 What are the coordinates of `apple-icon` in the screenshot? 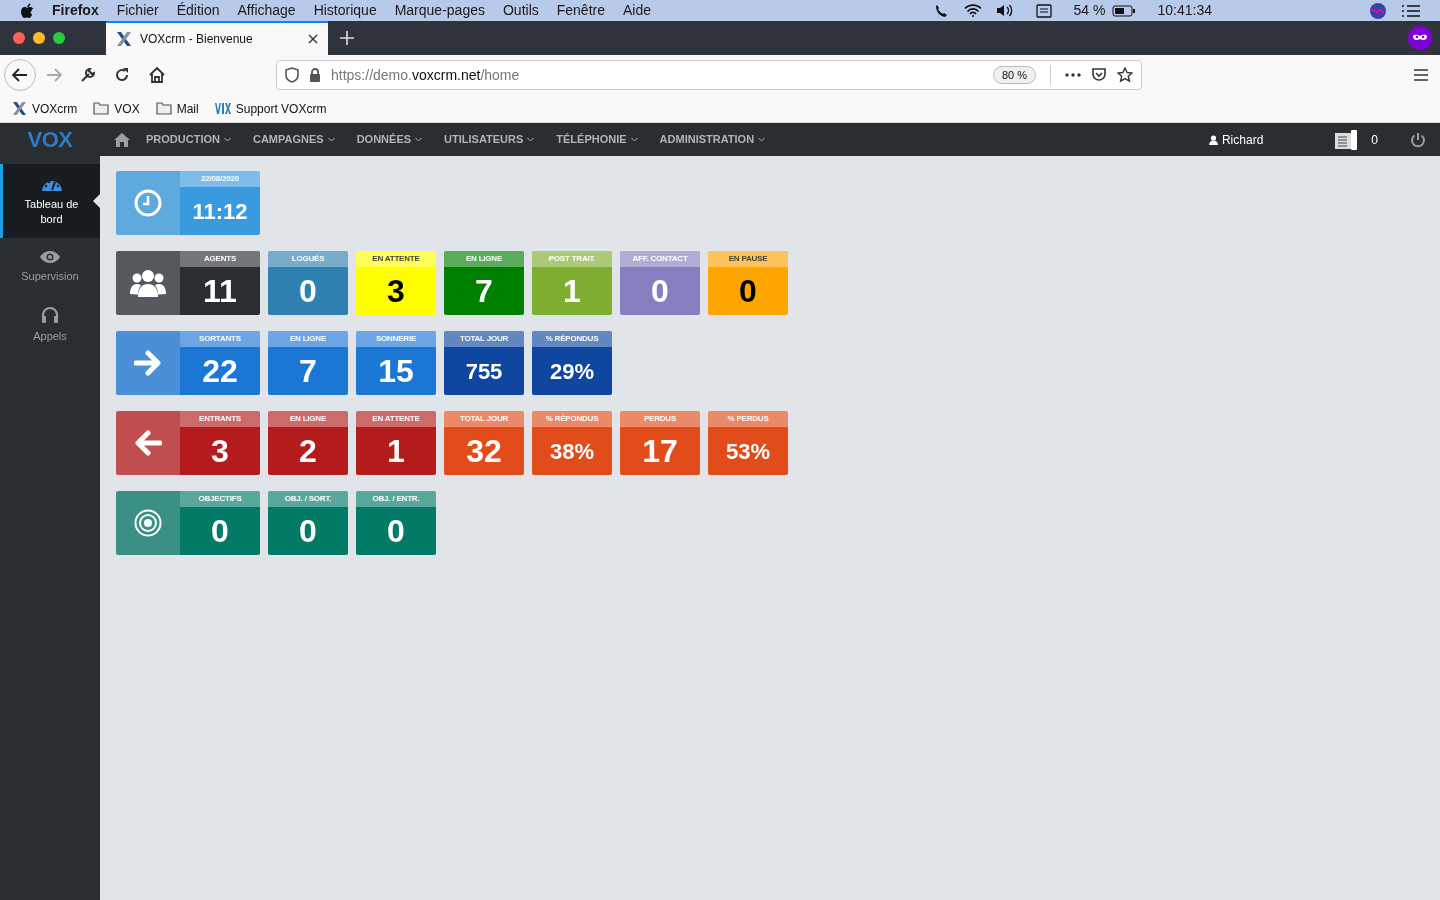 It's located at (27, 10).